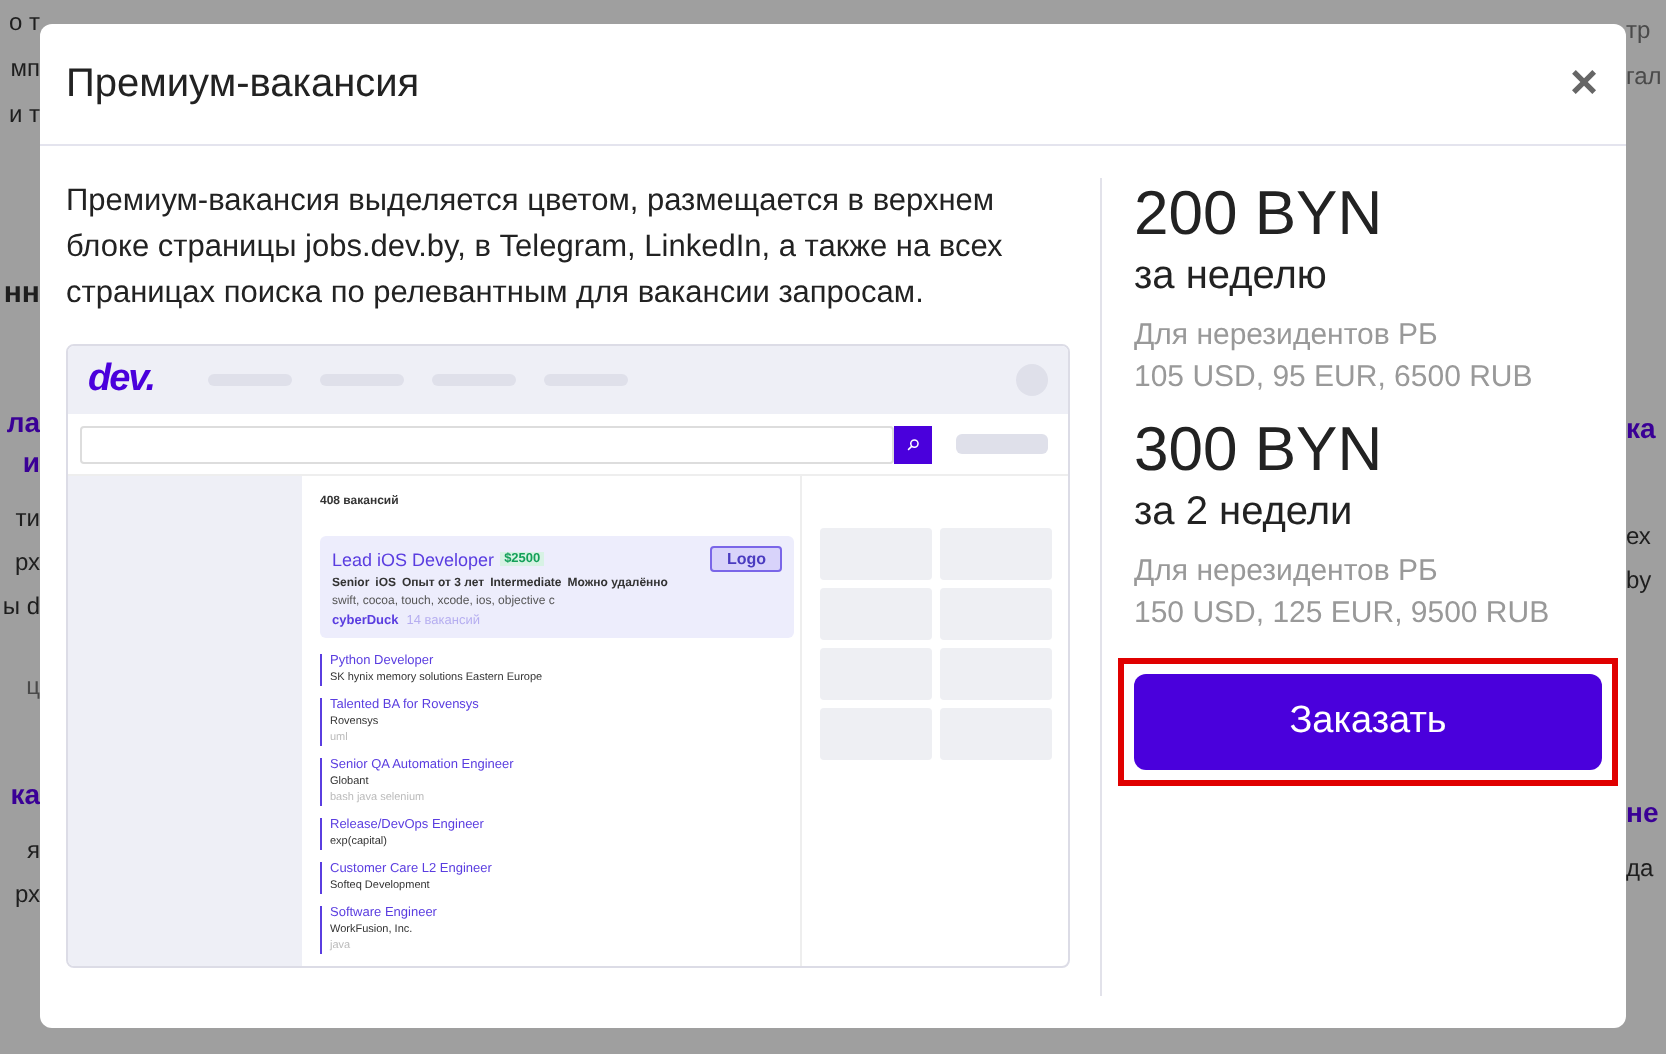  I want to click on price-text: 200 BYN, so click(1259, 214).